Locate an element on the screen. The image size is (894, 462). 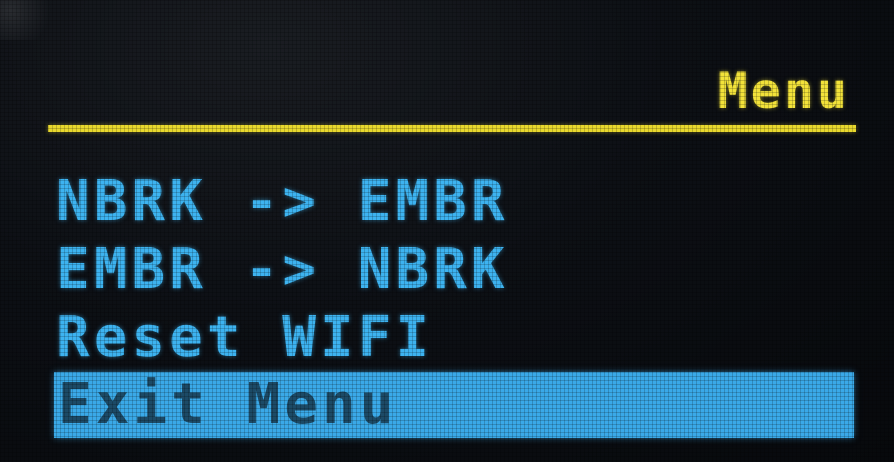
title-divider is located at coordinates (452, 128).